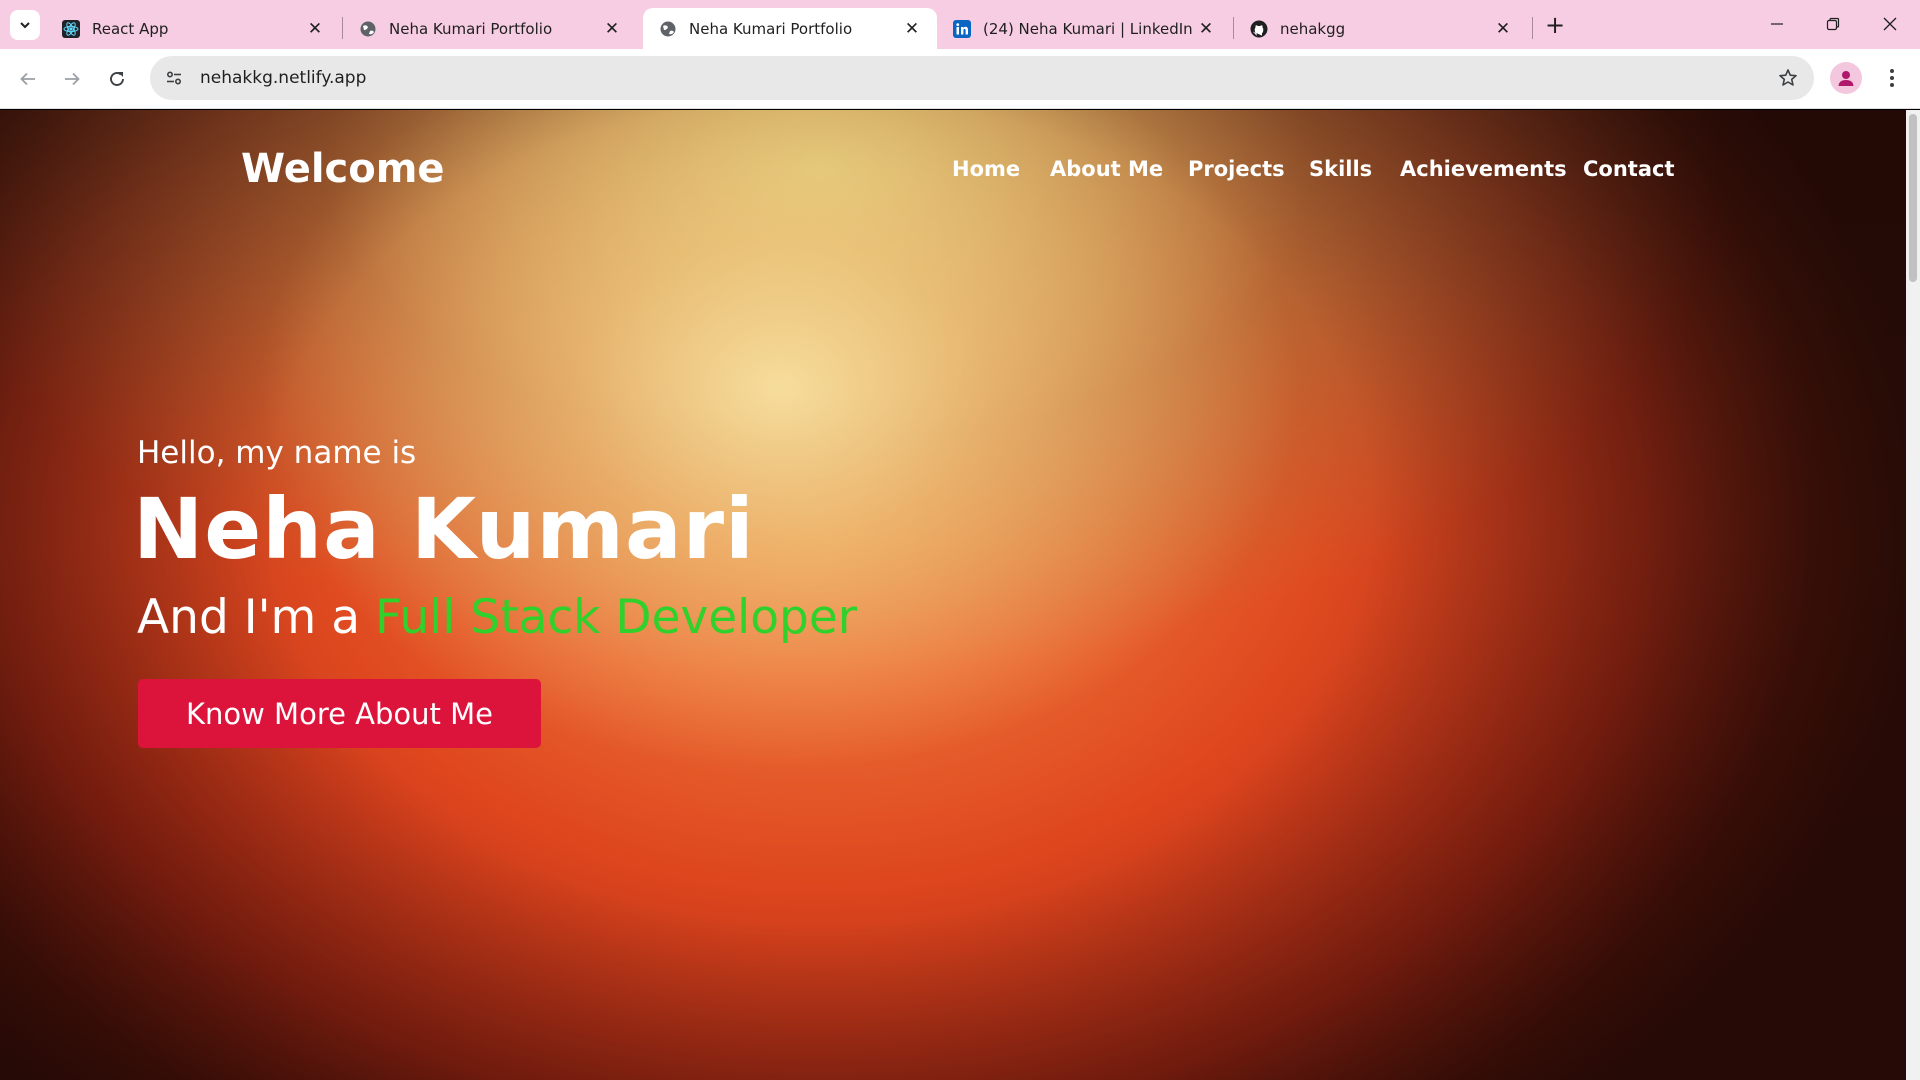 The image size is (1920, 1080). I want to click on back-button, so click(28, 79).